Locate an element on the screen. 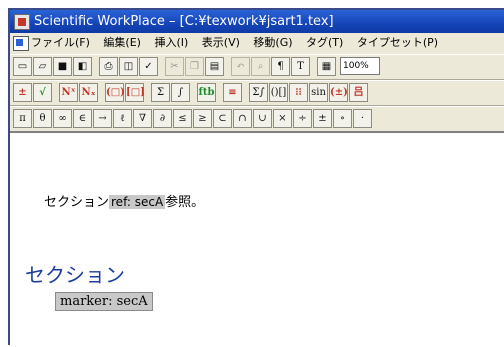  line-suffix-text: 参照。 is located at coordinates (185, 202).